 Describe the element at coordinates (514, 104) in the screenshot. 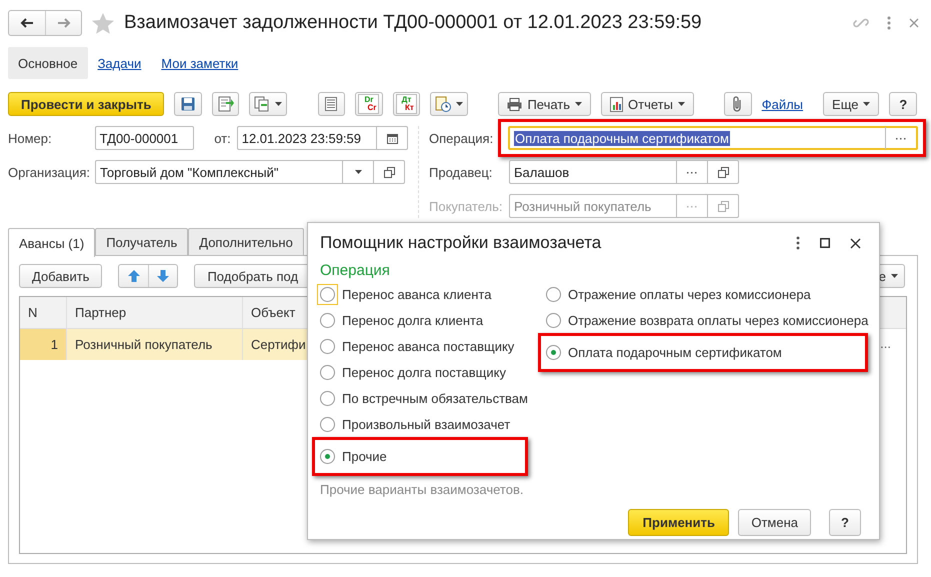

I see `printer-icon` at that location.